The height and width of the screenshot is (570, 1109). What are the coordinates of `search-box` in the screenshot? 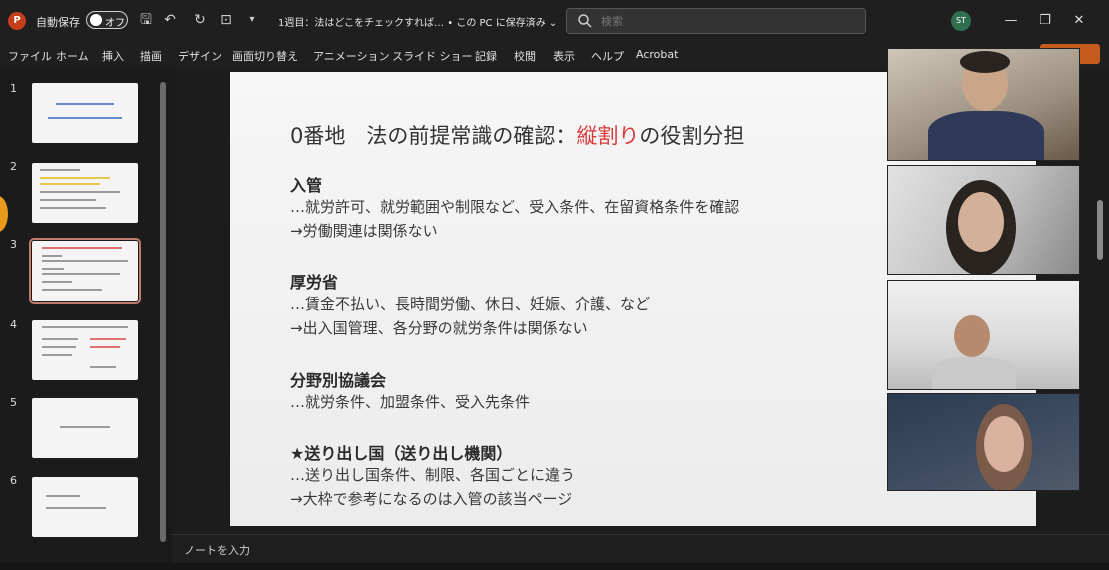 It's located at (716, 21).